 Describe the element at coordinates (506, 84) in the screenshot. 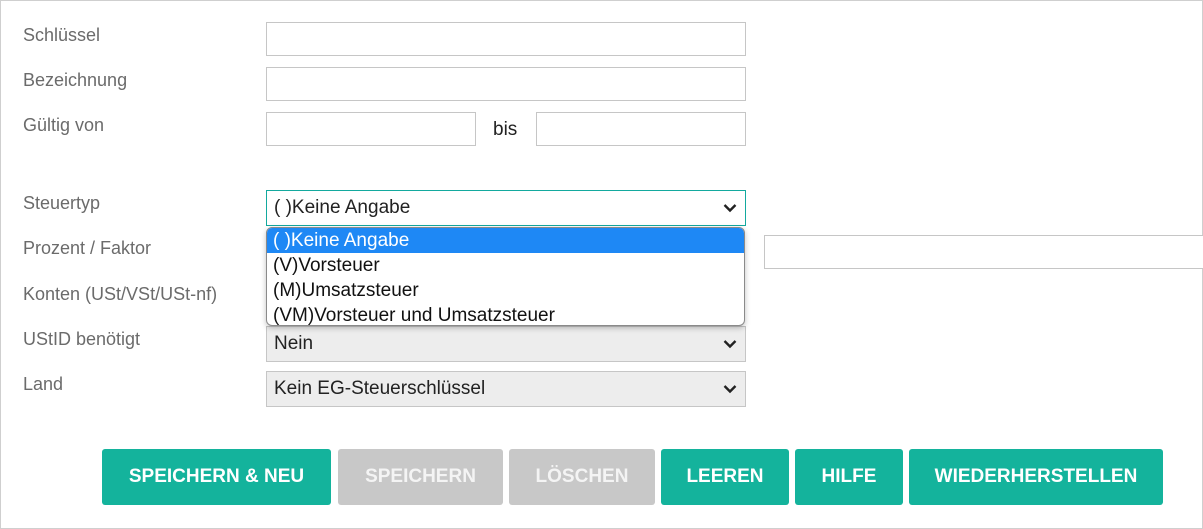

I see `bezeichnung-input` at that location.